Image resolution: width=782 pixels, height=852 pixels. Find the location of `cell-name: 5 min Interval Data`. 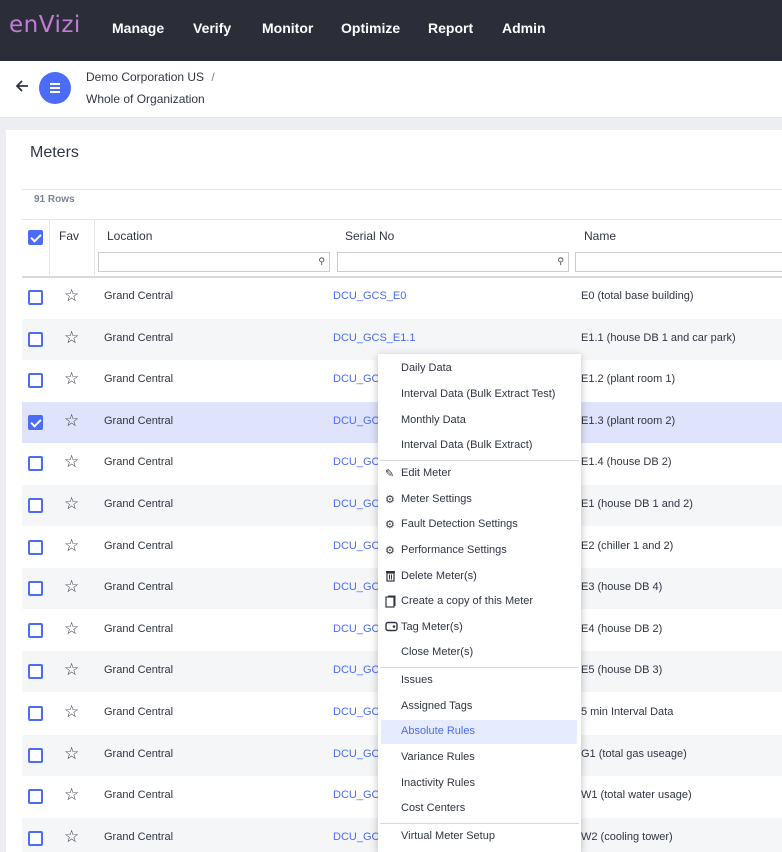

cell-name: 5 min Interval Data is located at coordinates (627, 712).